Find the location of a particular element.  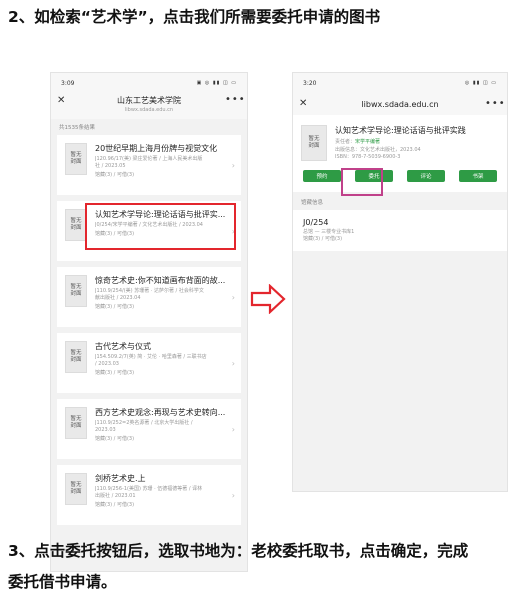

holding-item: J0/254 总馆 — 三楼专业书库1 馆藏(3) / 可借(3) is located at coordinates (400, 230).